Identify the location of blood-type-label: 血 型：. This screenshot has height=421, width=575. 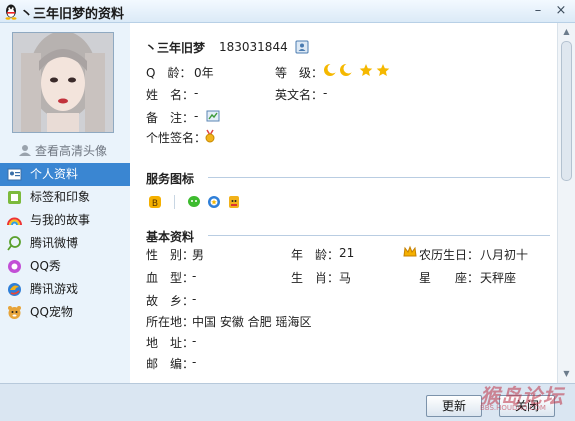
(170, 278).